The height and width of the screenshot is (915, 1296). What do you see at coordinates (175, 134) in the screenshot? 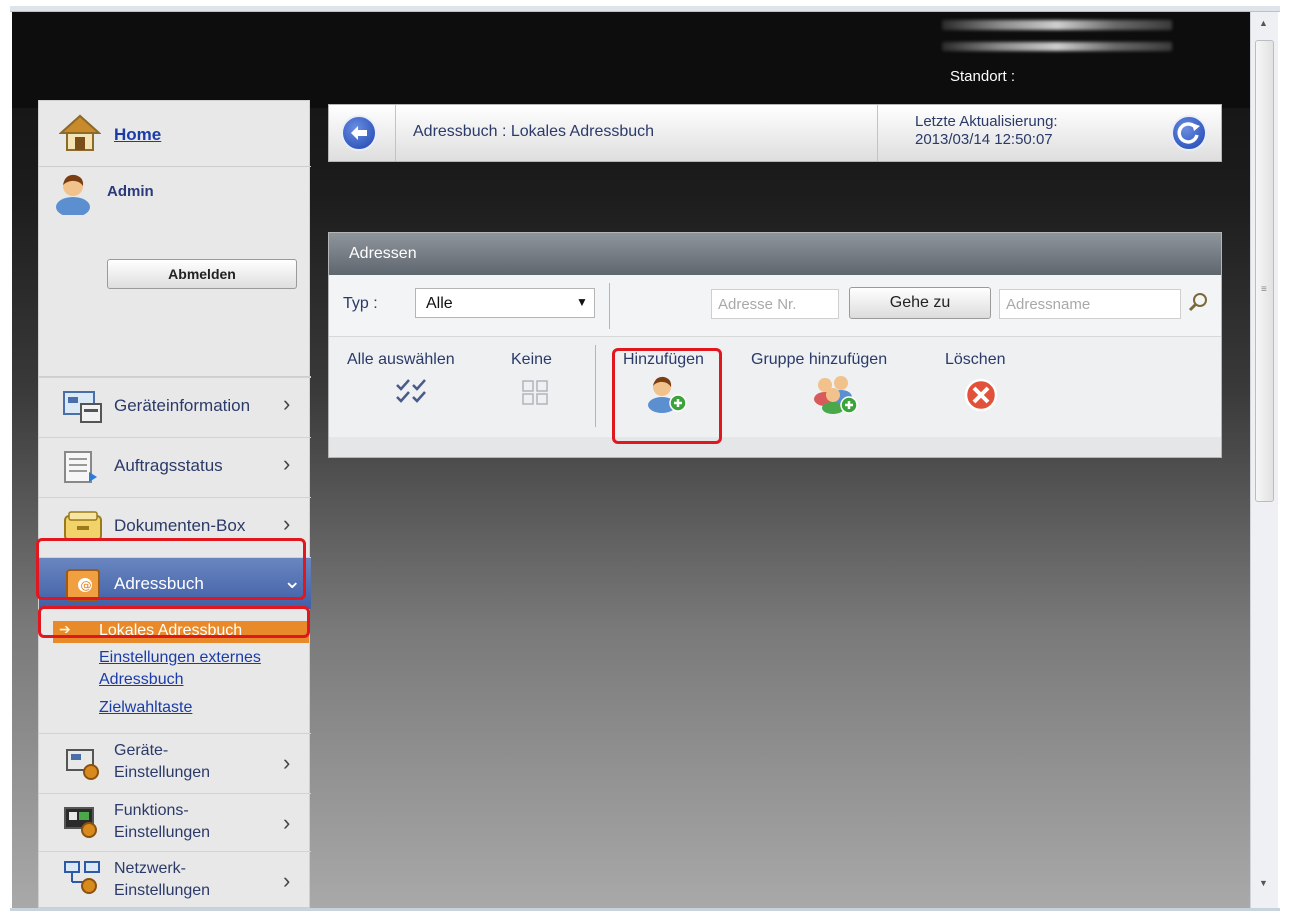
I see `home-row: Home` at bounding box center [175, 134].